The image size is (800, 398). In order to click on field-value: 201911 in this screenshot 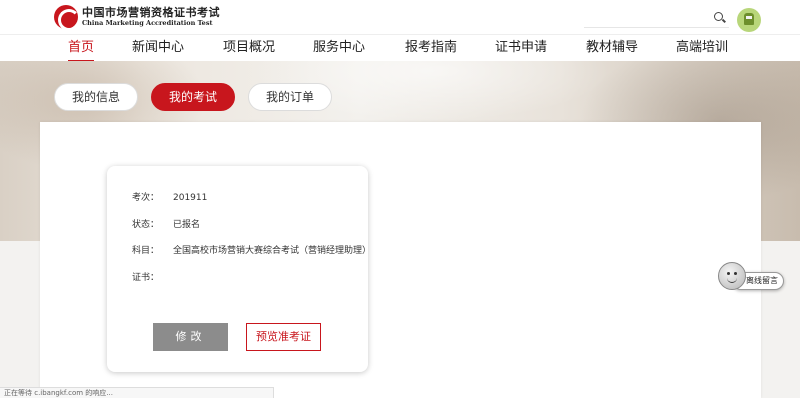, I will do `click(190, 198)`.